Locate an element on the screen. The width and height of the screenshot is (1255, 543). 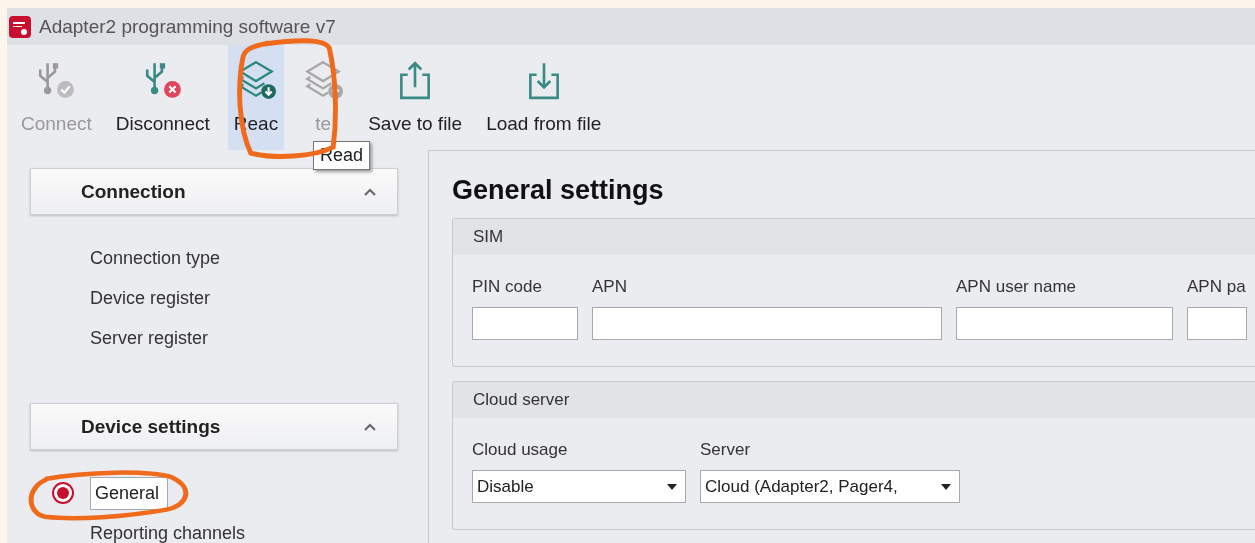
dropdown: Cloud (Adapter2, Pager4, is located at coordinates (830, 486).